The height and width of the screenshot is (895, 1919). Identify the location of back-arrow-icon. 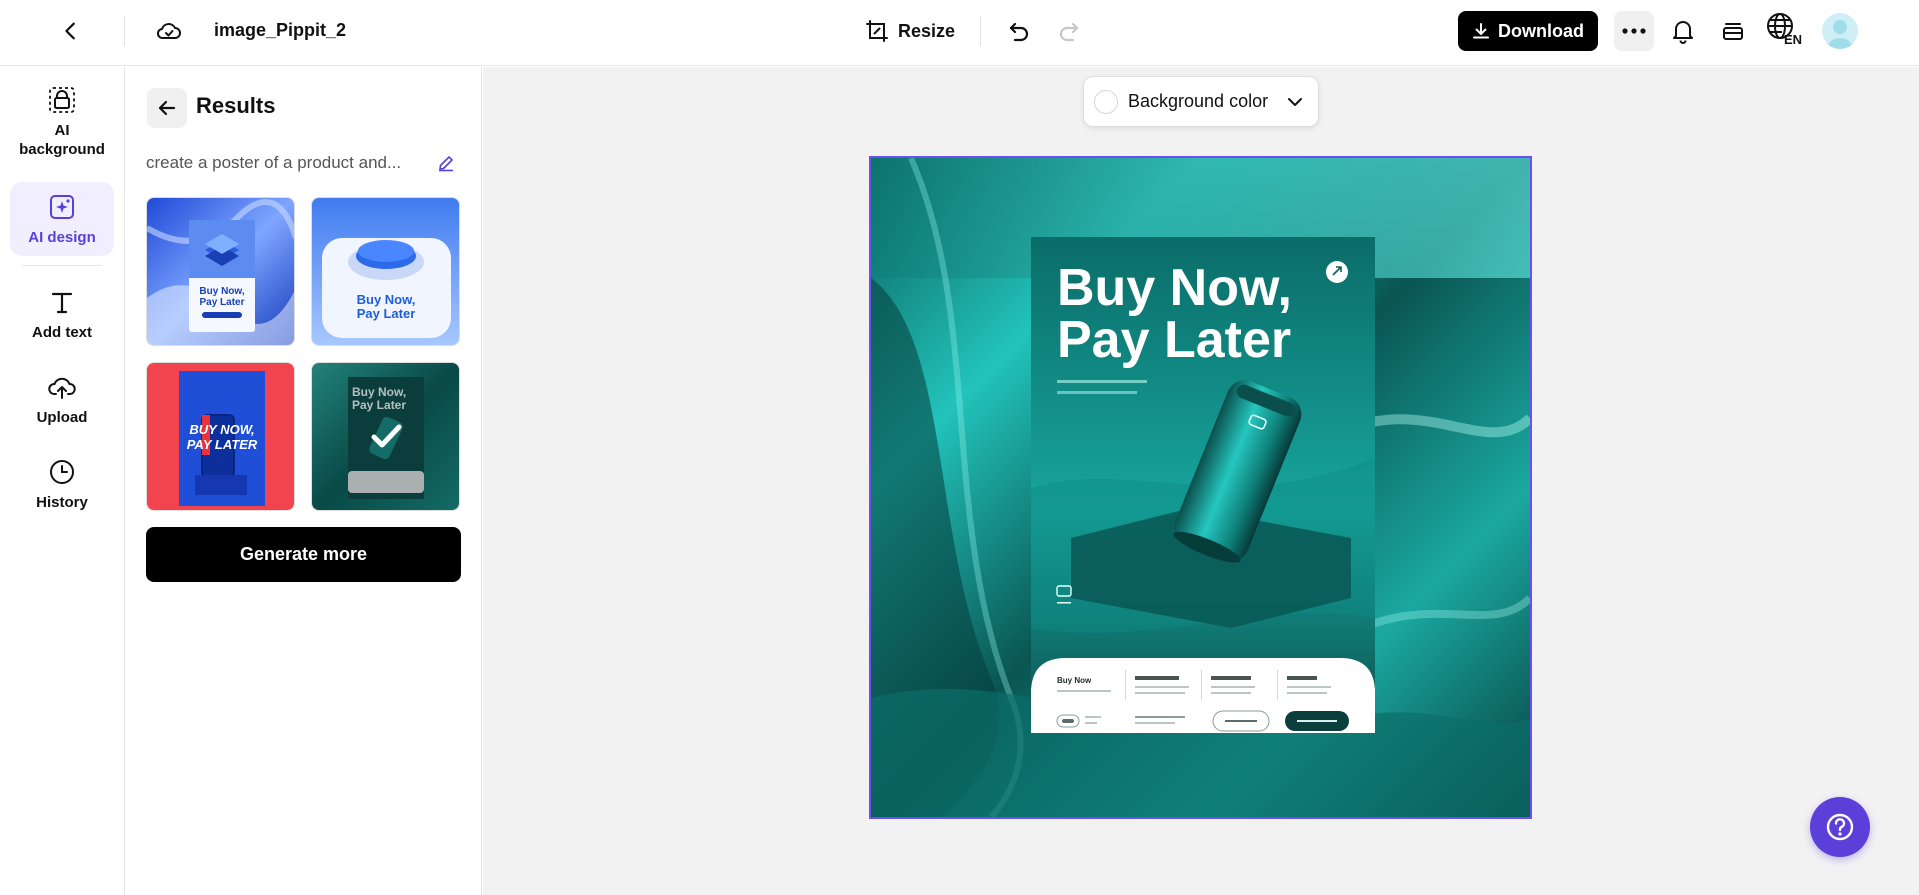
(167, 108).